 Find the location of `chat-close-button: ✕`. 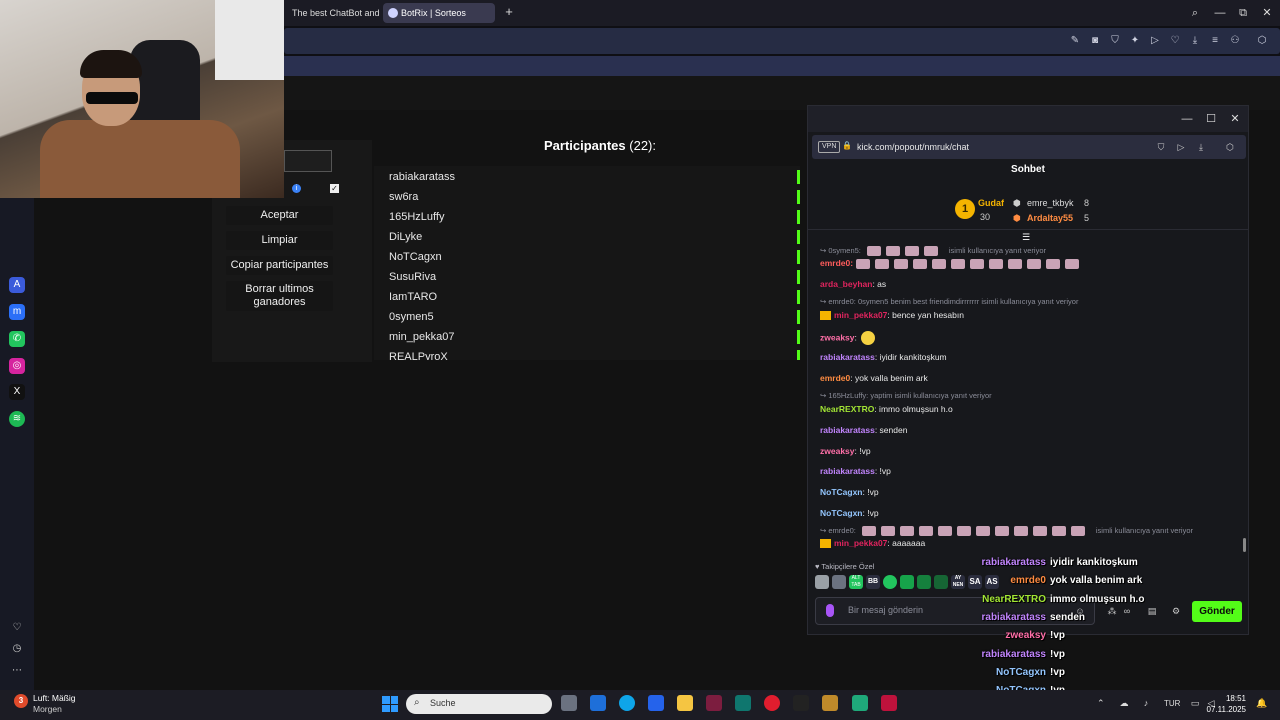

chat-close-button: ✕ is located at coordinates (1235, 119).